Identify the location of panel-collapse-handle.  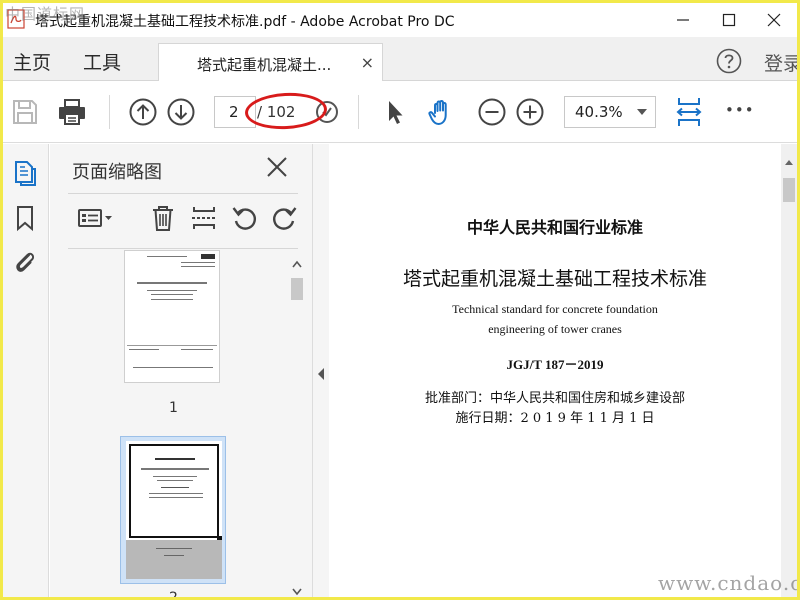
(320, 370).